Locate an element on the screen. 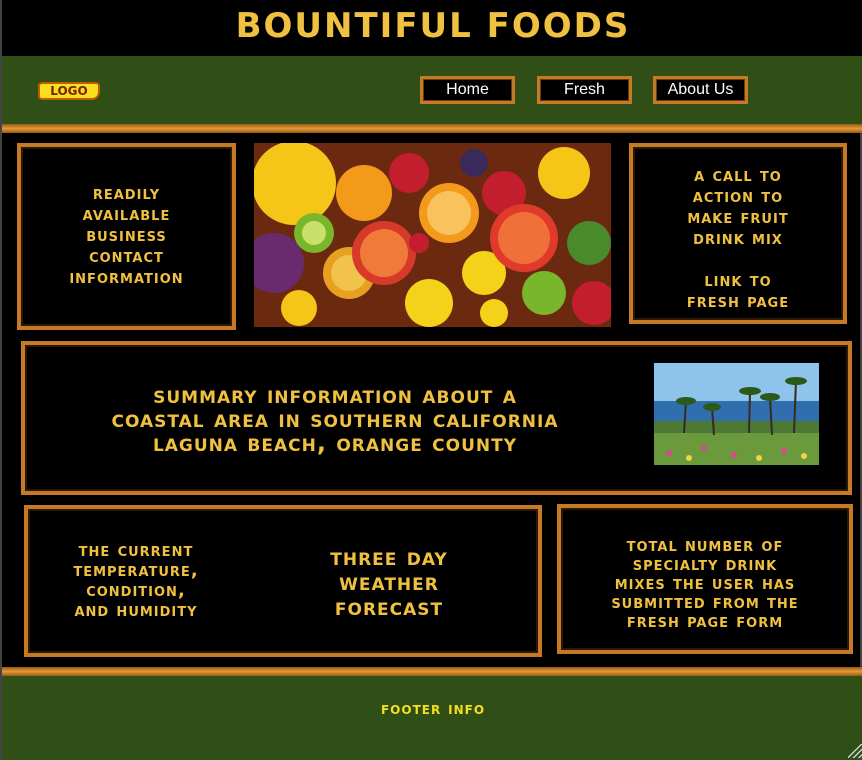  current-weather-line: The current is located at coordinates (136, 550).